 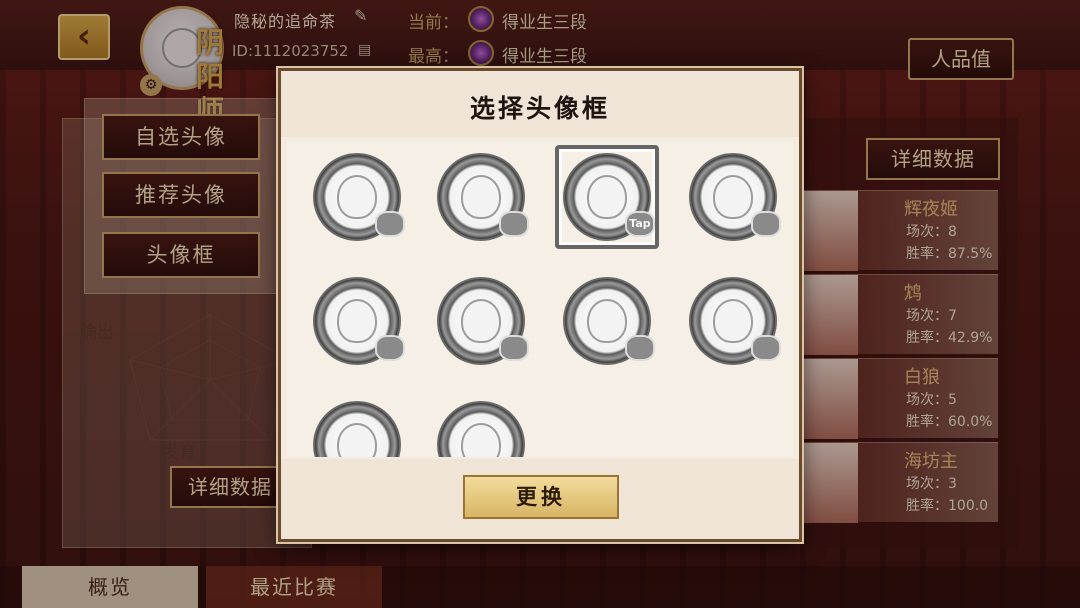 I want to click on avatar-frame-option-selected: Tap, so click(x=607, y=197).